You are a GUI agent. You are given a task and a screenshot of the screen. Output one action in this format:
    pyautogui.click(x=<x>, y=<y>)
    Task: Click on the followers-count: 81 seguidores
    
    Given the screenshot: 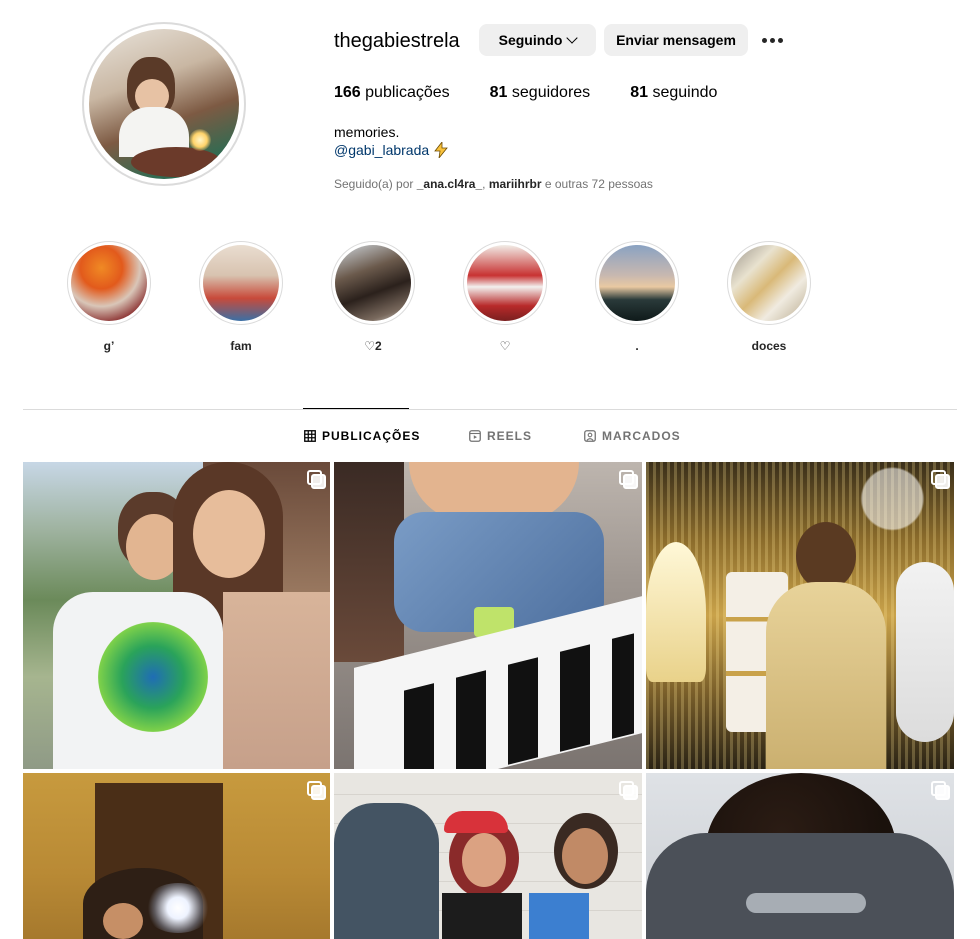 What is the action you would take?
    pyautogui.click(x=540, y=93)
    